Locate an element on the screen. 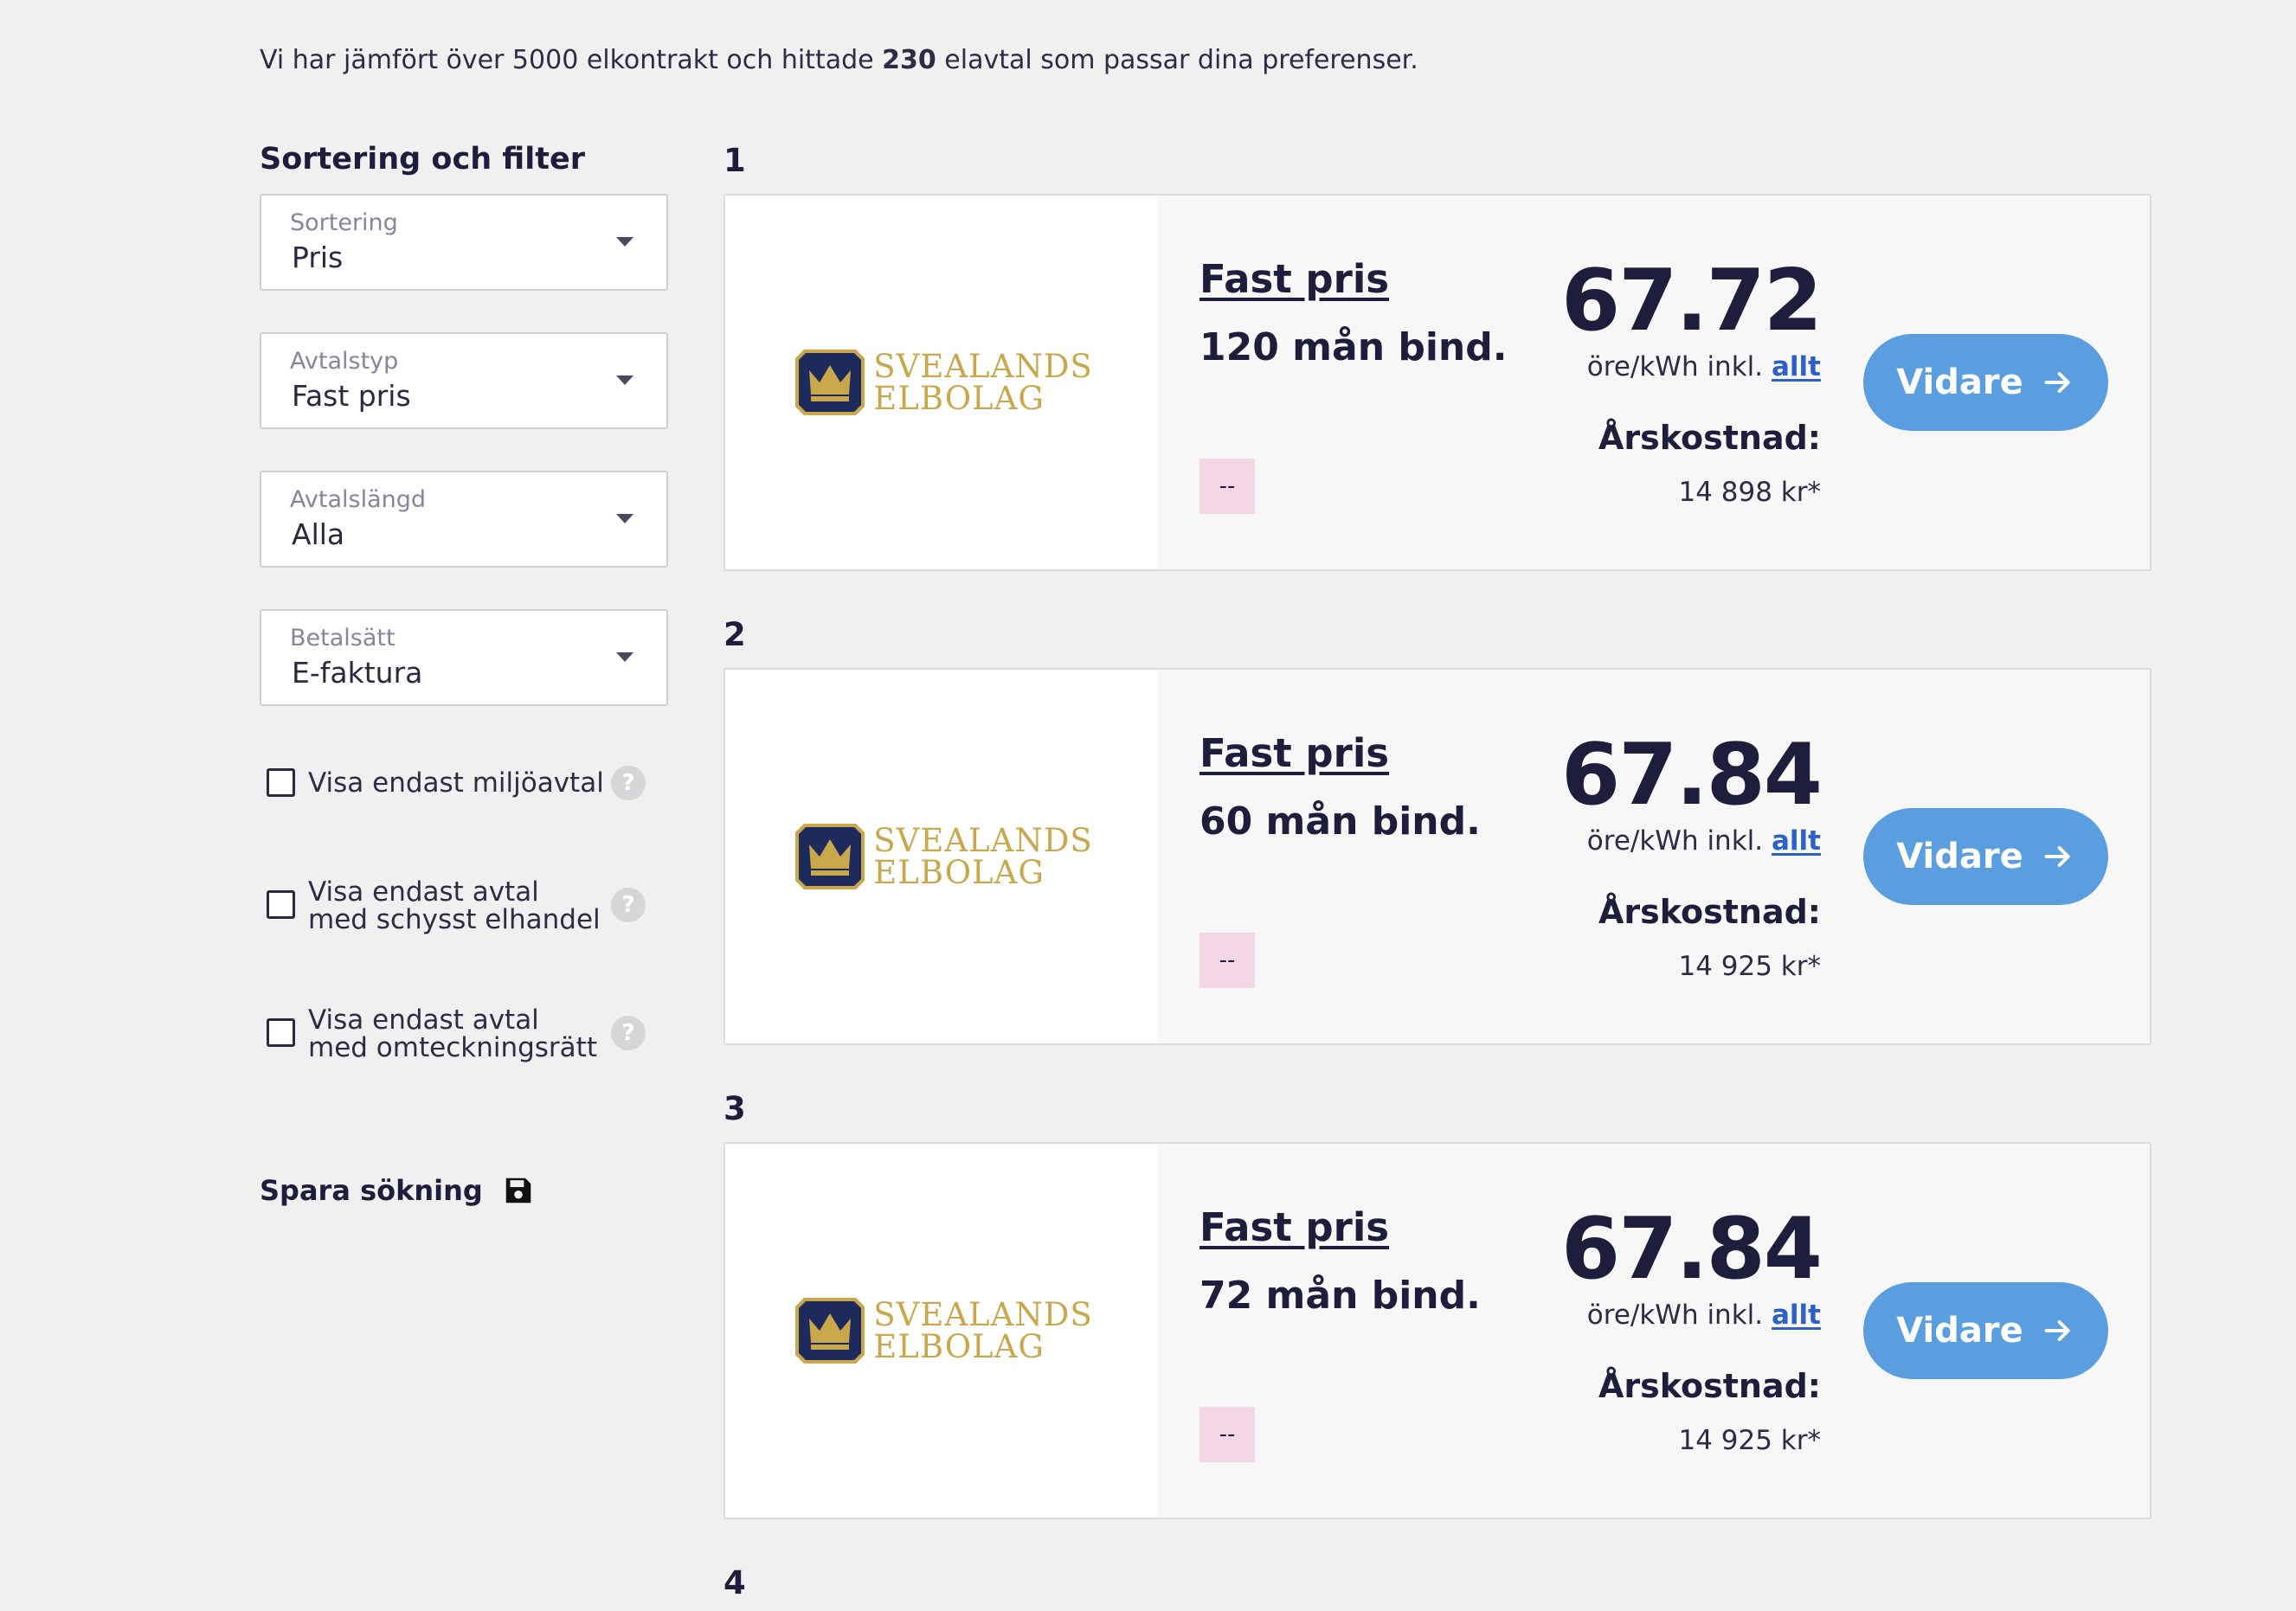 This screenshot has width=2296, height=1611. binding-period: 120 mån bind. is located at coordinates (1353, 347).